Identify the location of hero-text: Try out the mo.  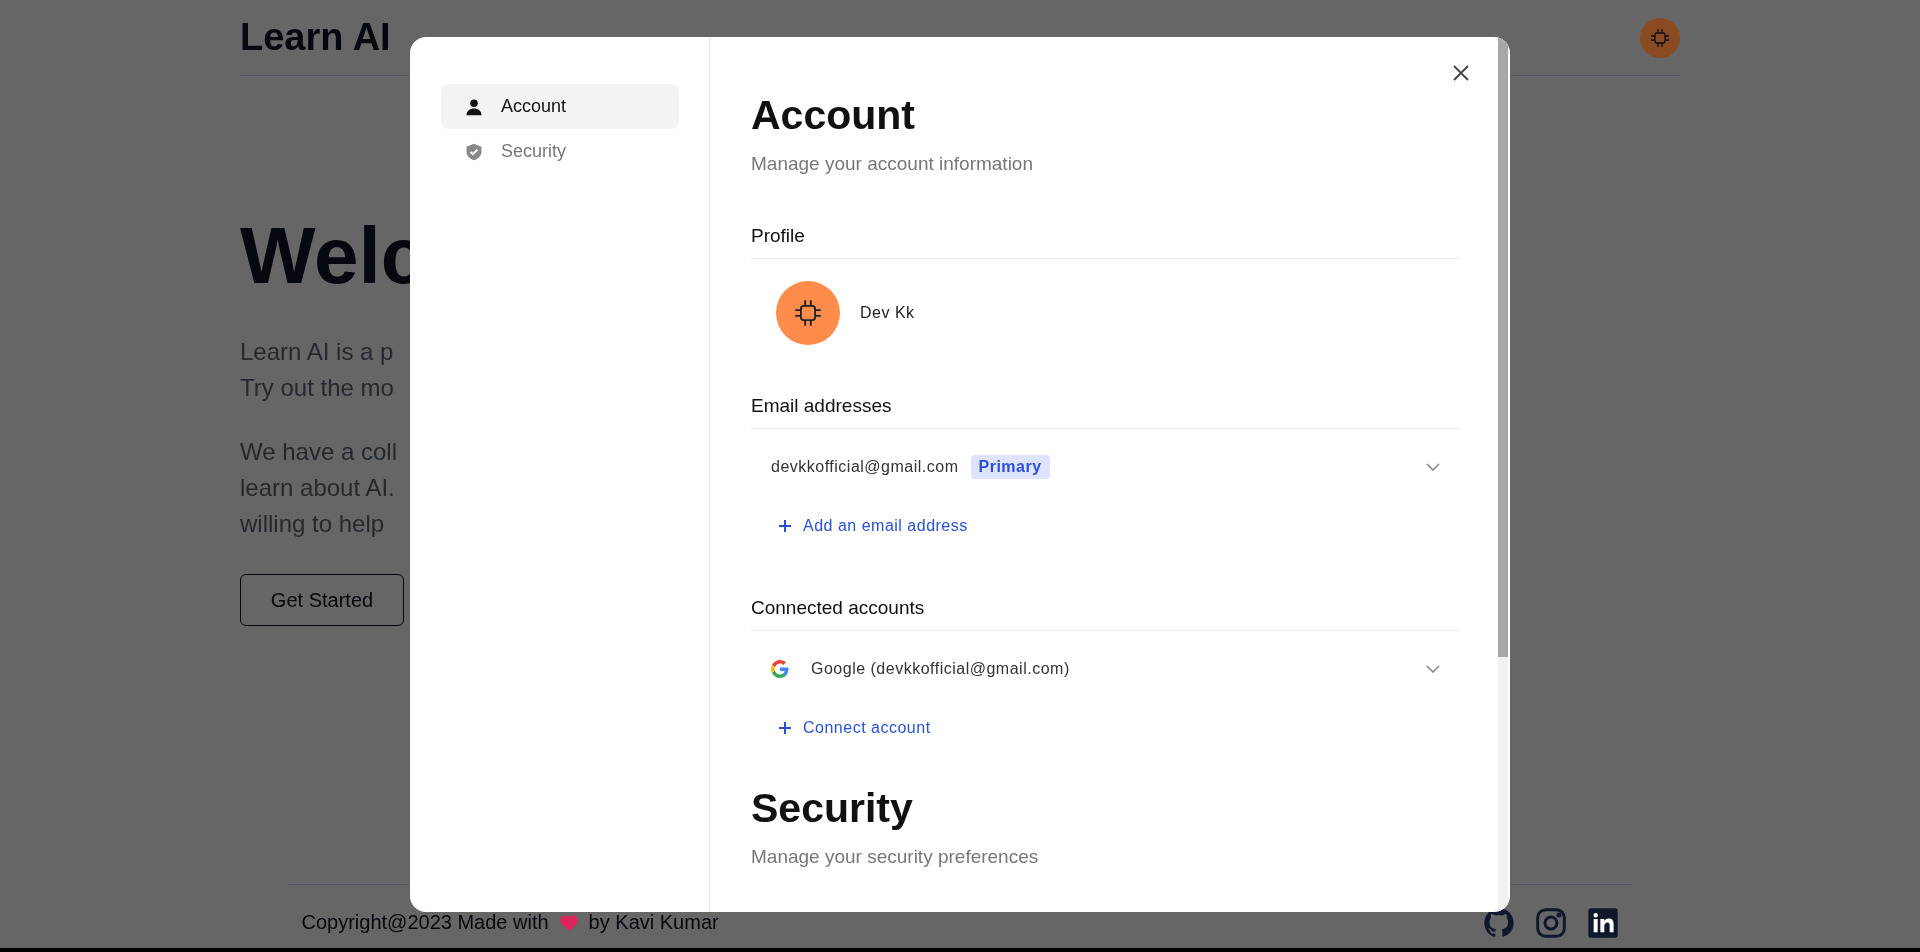
(317, 388).